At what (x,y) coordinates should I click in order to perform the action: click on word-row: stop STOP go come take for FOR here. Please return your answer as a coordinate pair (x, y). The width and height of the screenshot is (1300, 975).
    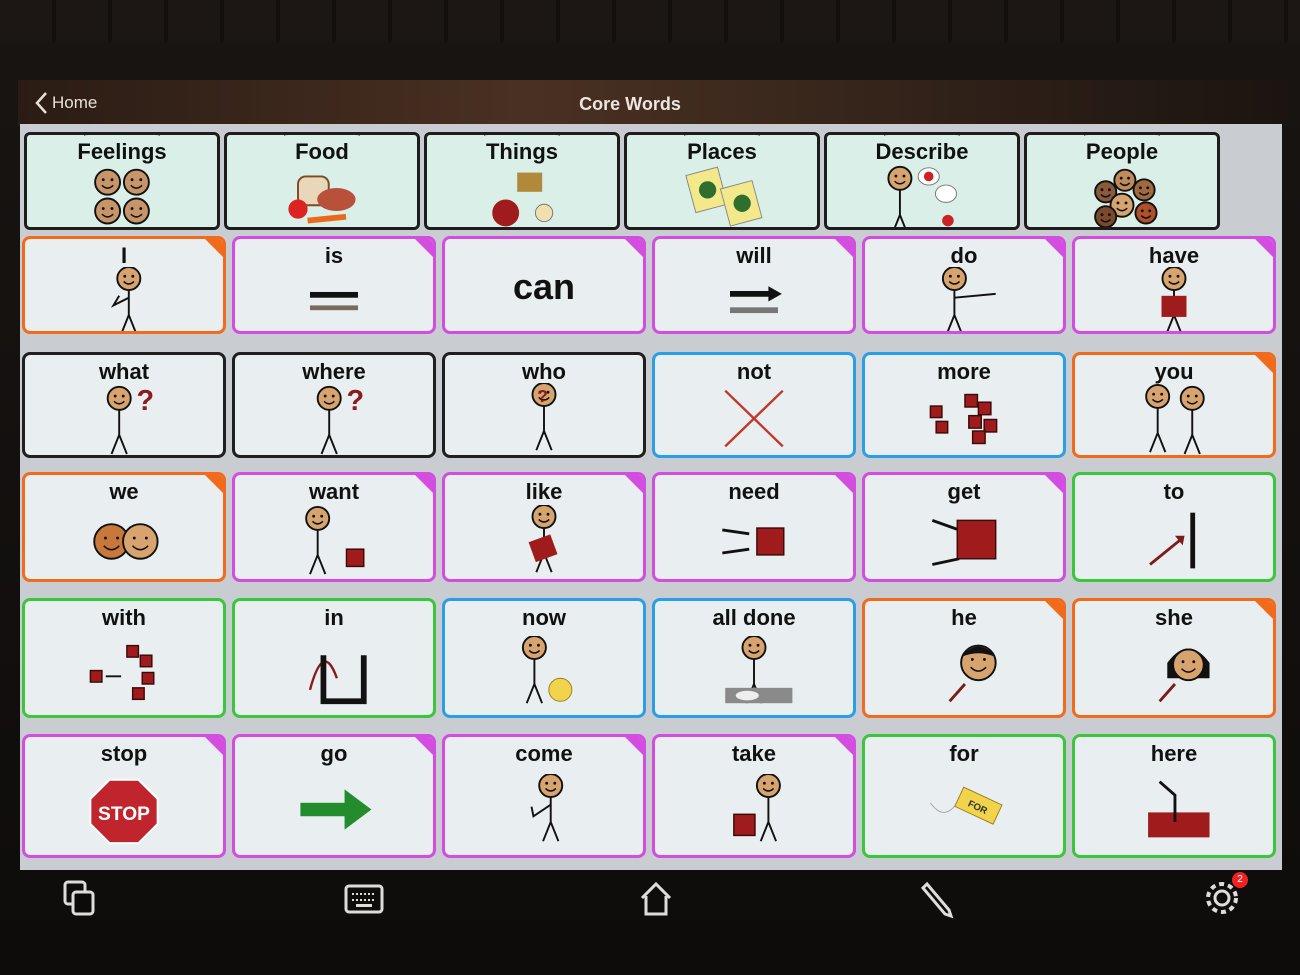
    Looking at the image, I should click on (651, 799).